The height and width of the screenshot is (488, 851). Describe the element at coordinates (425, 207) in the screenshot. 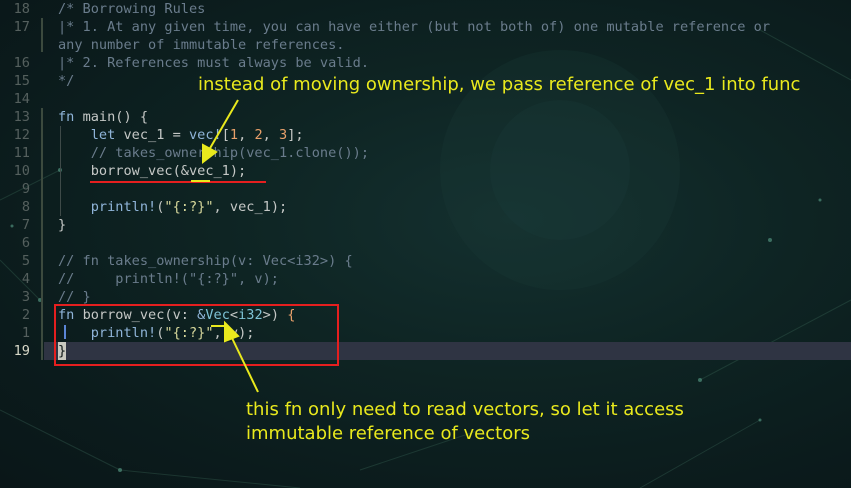

I see `code-line: 8 println!("{:?}", vec_1);` at that location.